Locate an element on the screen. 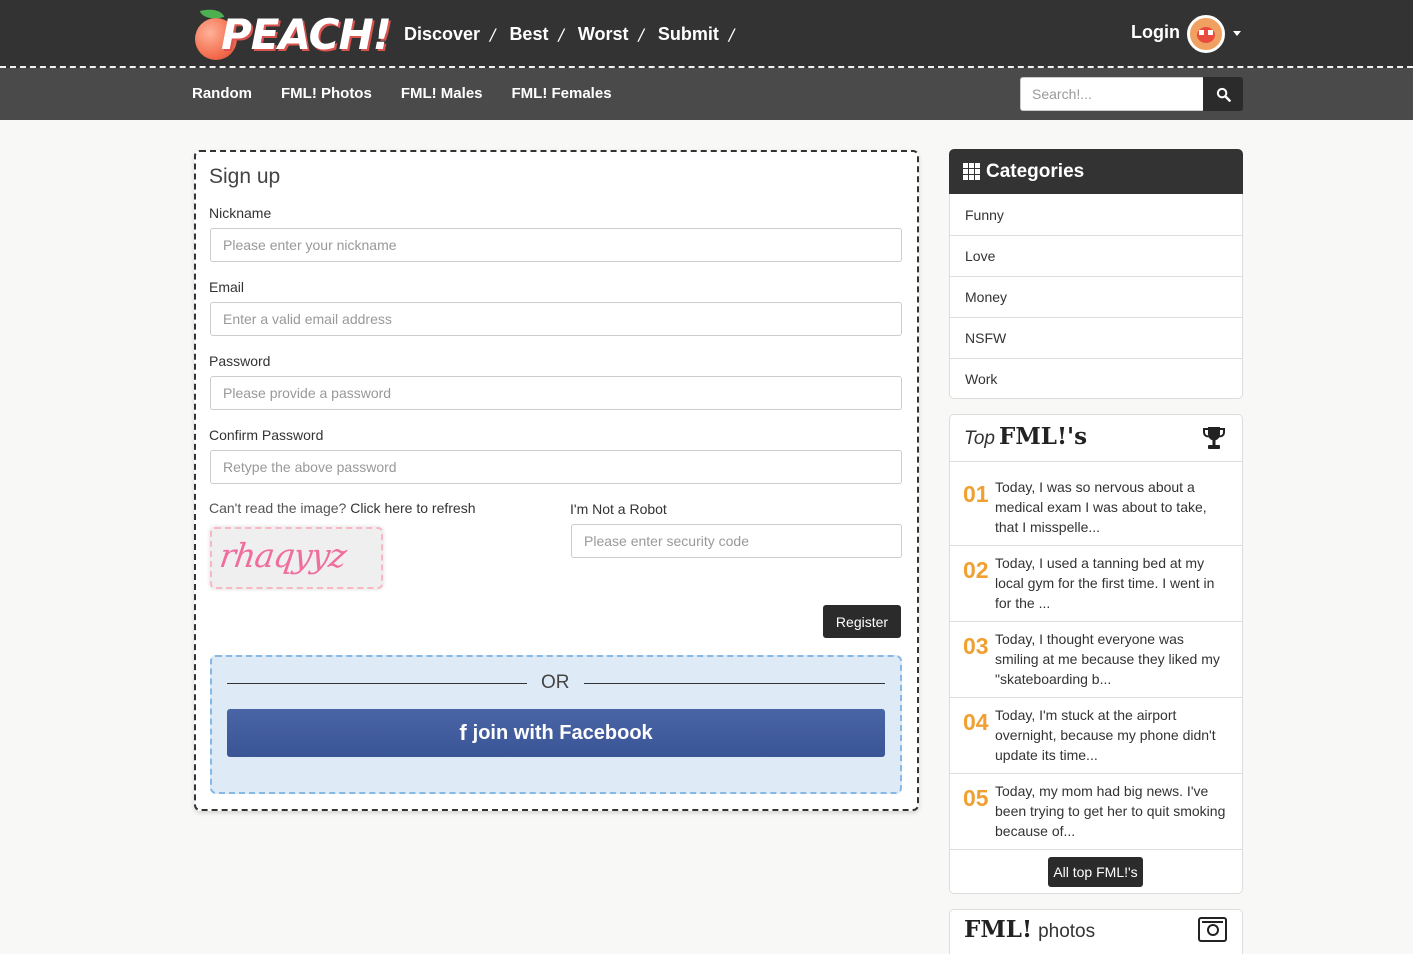 Image resolution: width=1413 pixels, height=954 pixels. camera-icon is located at coordinates (1212, 929).